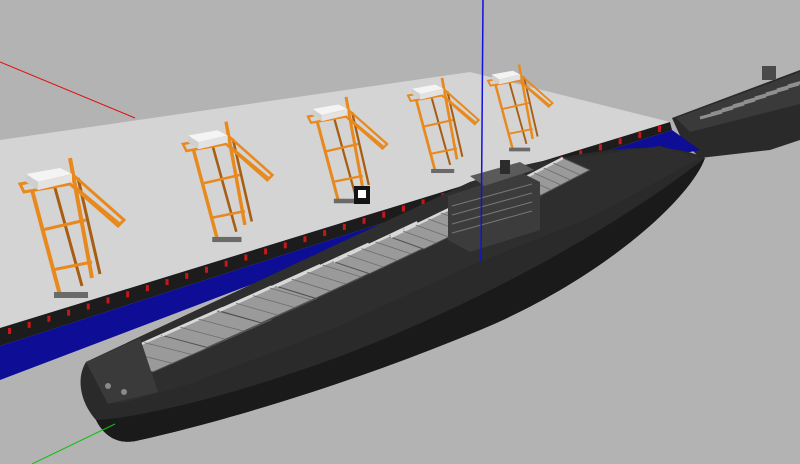  What do you see at coordinates (362, 194) in the screenshot?
I see `quay-sign-face` at bounding box center [362, 194].